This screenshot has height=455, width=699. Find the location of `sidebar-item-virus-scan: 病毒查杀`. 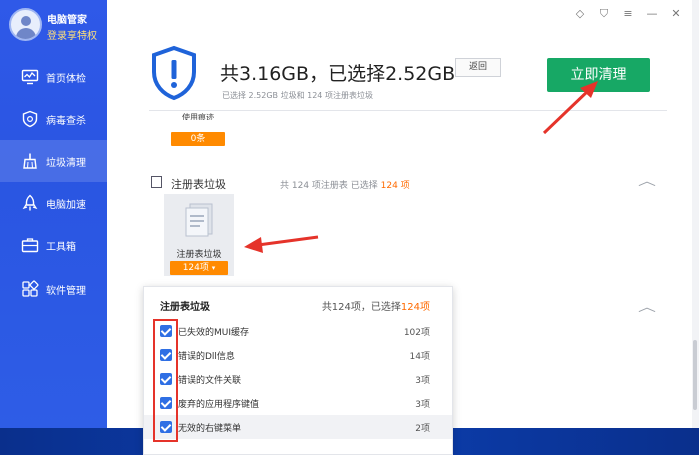

sidebar-item-virus-scan: 病毒查杀 is located at coordinates (53, 119).